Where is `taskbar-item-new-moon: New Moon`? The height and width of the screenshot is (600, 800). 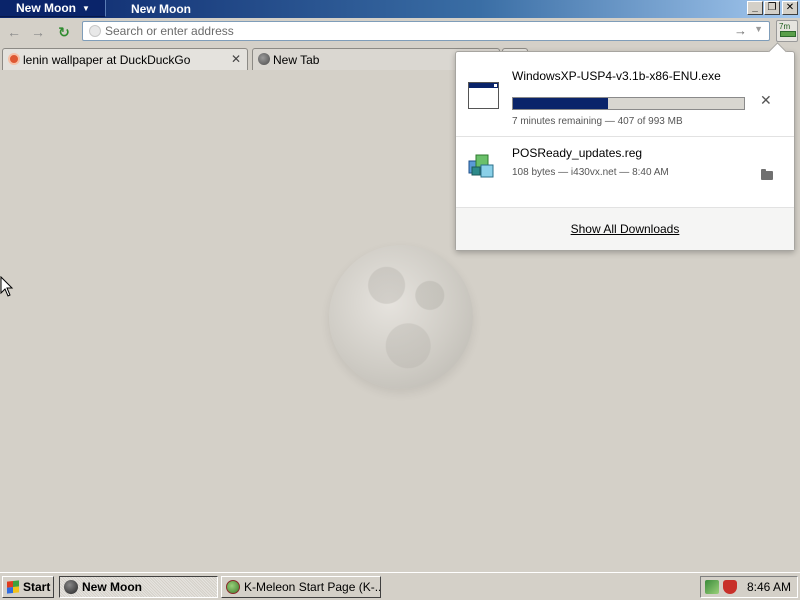
taskbar-item-new-moon: New Moon is located at coordinates (138, 587).